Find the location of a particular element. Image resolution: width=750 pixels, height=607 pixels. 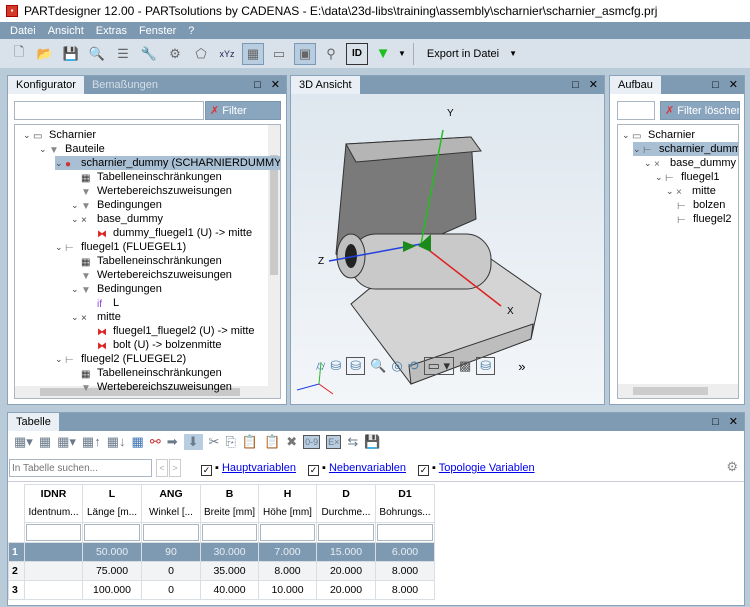

tab-aufbau: Aufbau is located at coordinates (635, 85).